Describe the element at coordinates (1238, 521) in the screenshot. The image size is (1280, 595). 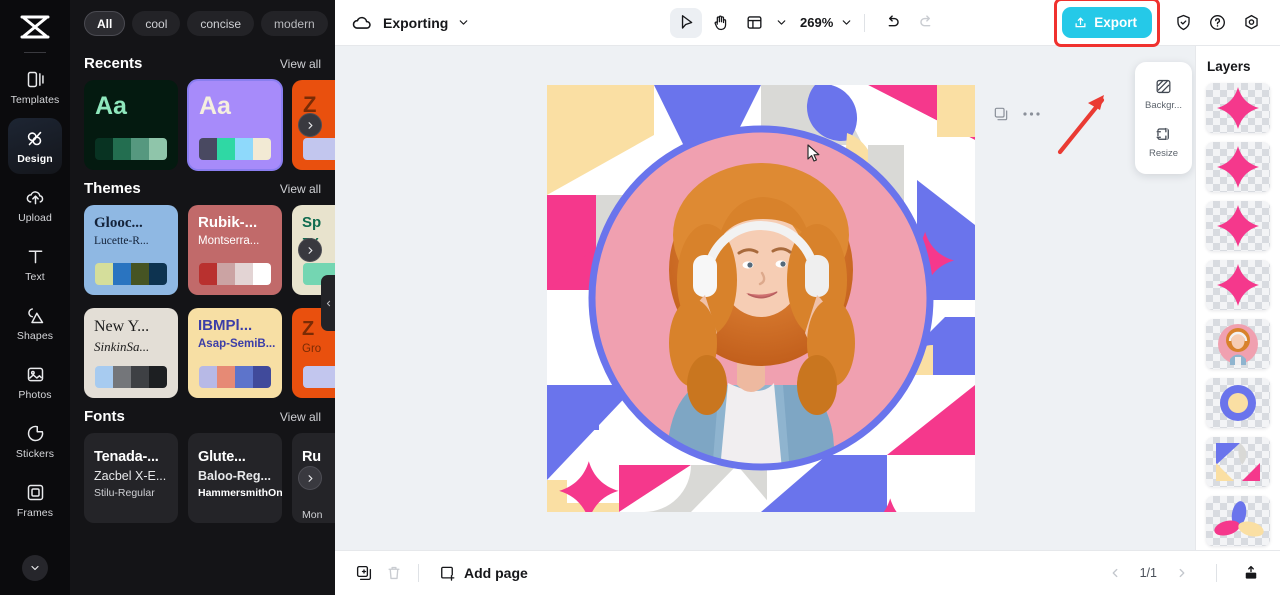
I see `layer-thumb-petals` at that location.